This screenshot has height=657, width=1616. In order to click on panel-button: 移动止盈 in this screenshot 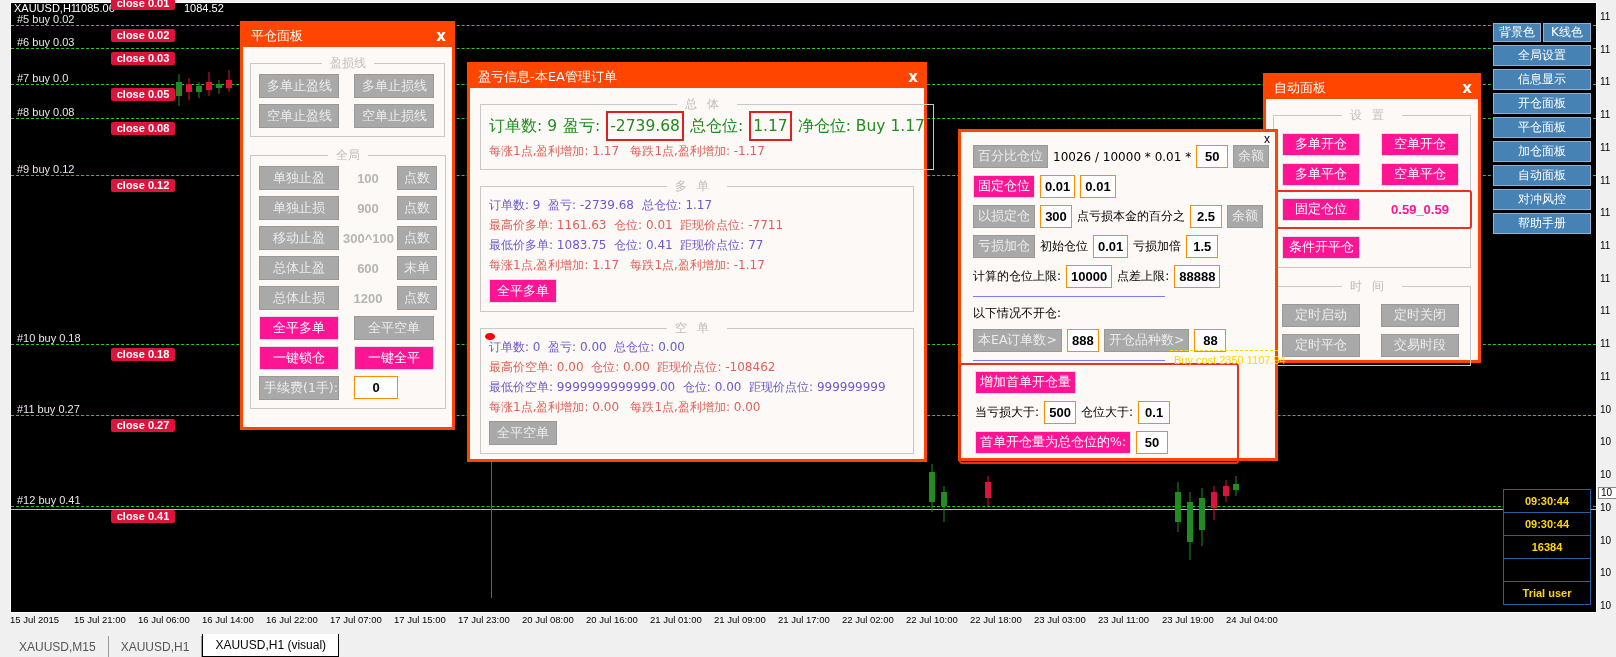, I will do `click(299, 238)`.